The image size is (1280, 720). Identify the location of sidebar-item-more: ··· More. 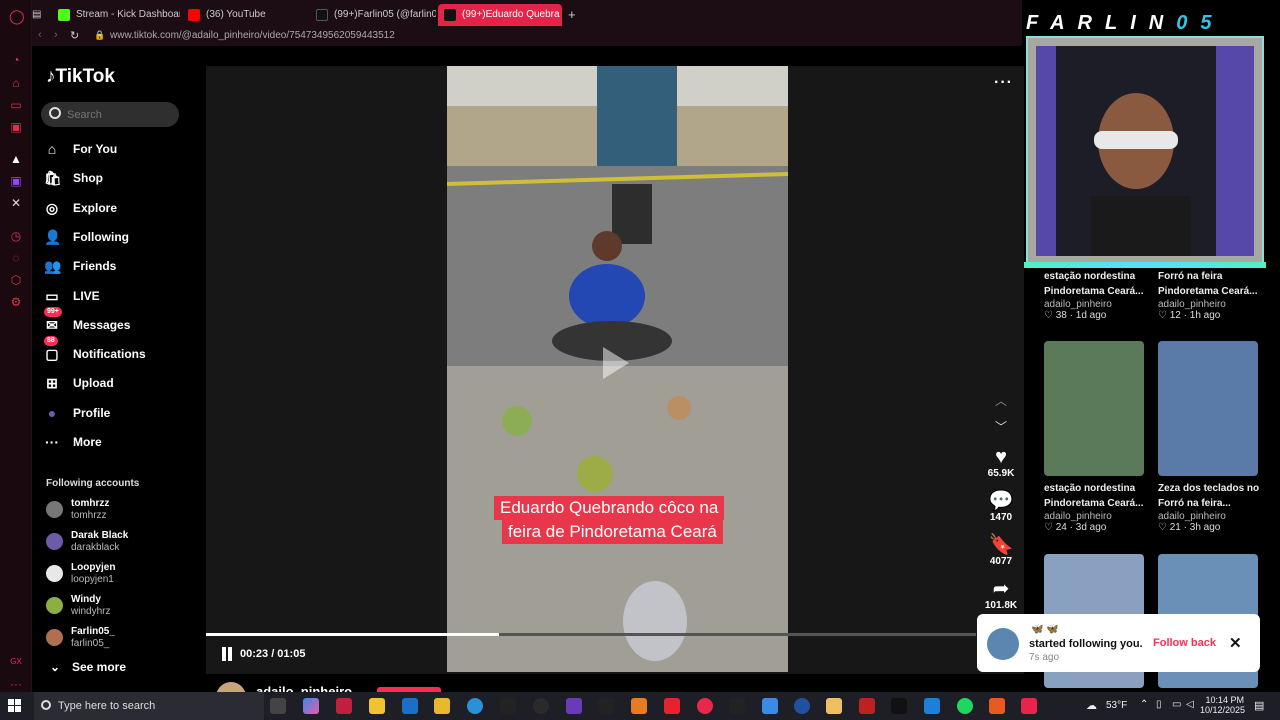
(119, 442).